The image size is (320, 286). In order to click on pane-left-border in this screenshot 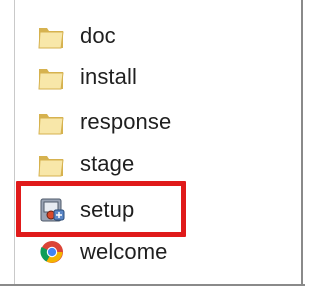, I will do `click(14, 143)`.